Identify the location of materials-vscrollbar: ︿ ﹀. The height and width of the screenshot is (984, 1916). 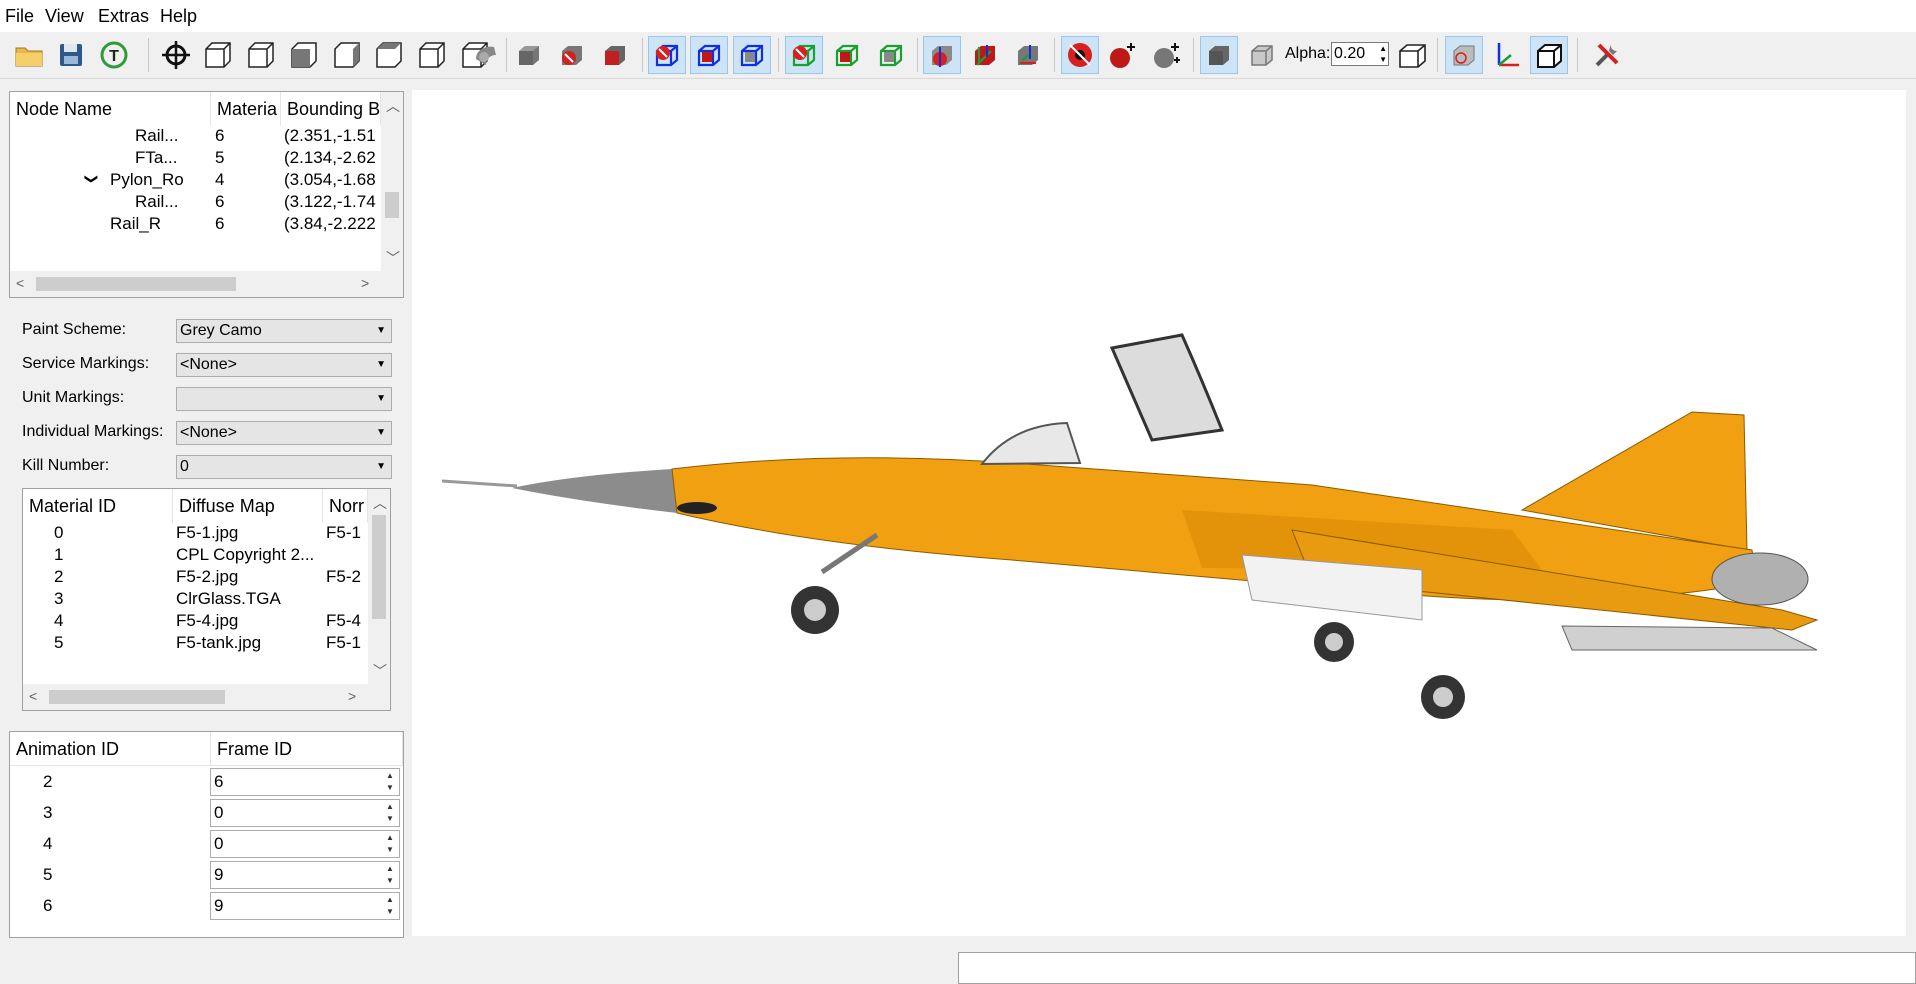
(379, 586).